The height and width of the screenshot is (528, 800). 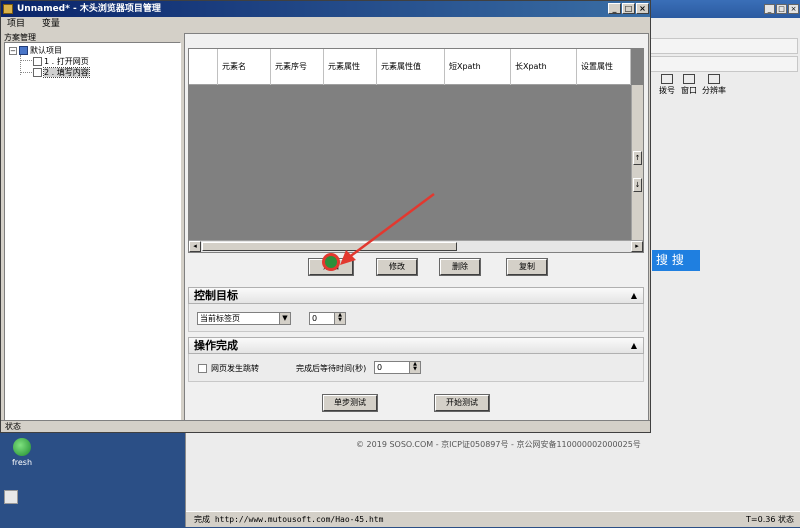 What do you see at coordinates (793, 9) in the screenshot?
I see `bg-close-button: ×` at bounding box center [793, 9].